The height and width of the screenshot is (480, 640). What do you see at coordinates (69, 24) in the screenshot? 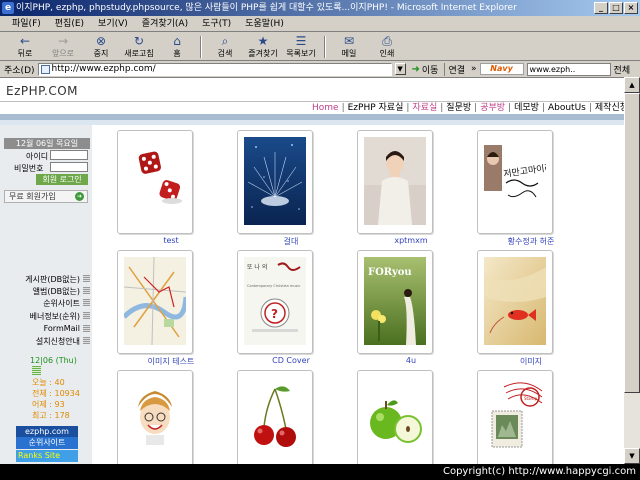
I see `menu-edit: 편집(E)` at bounding box center [69, 24].